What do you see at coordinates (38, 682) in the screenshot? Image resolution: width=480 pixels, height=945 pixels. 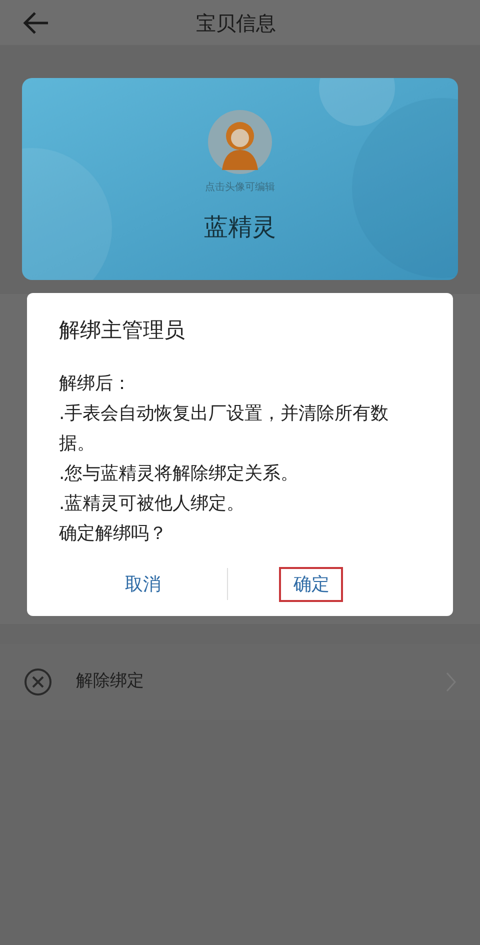 I see `close-circle-icon` at bounding box center [38, 682].